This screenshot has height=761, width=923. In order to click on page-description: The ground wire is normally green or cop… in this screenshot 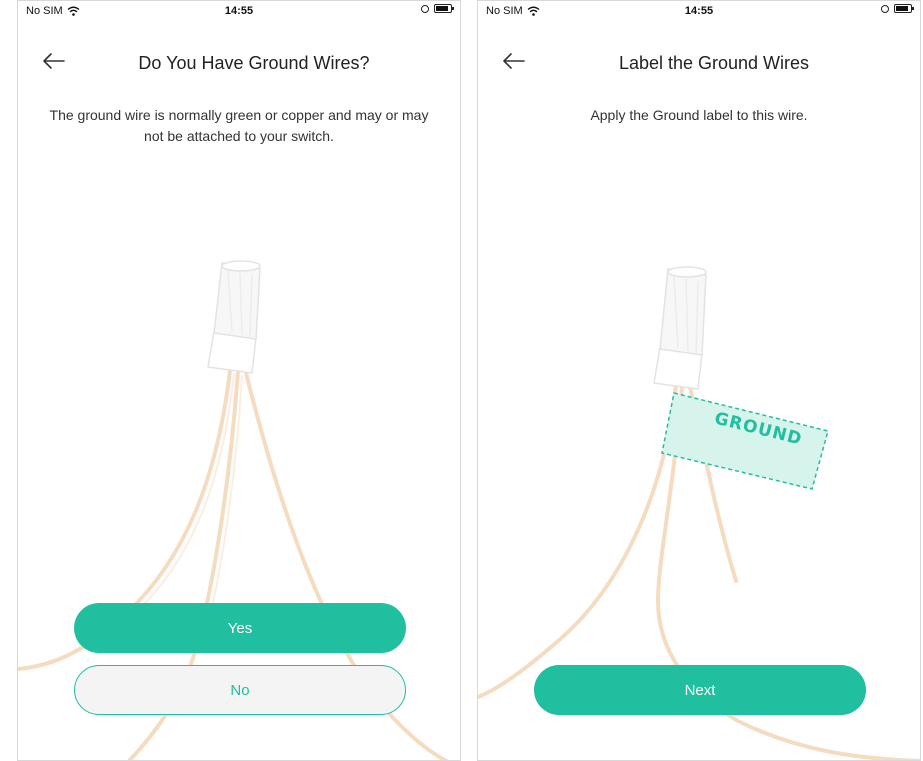, I will do `click(239, 125)`.